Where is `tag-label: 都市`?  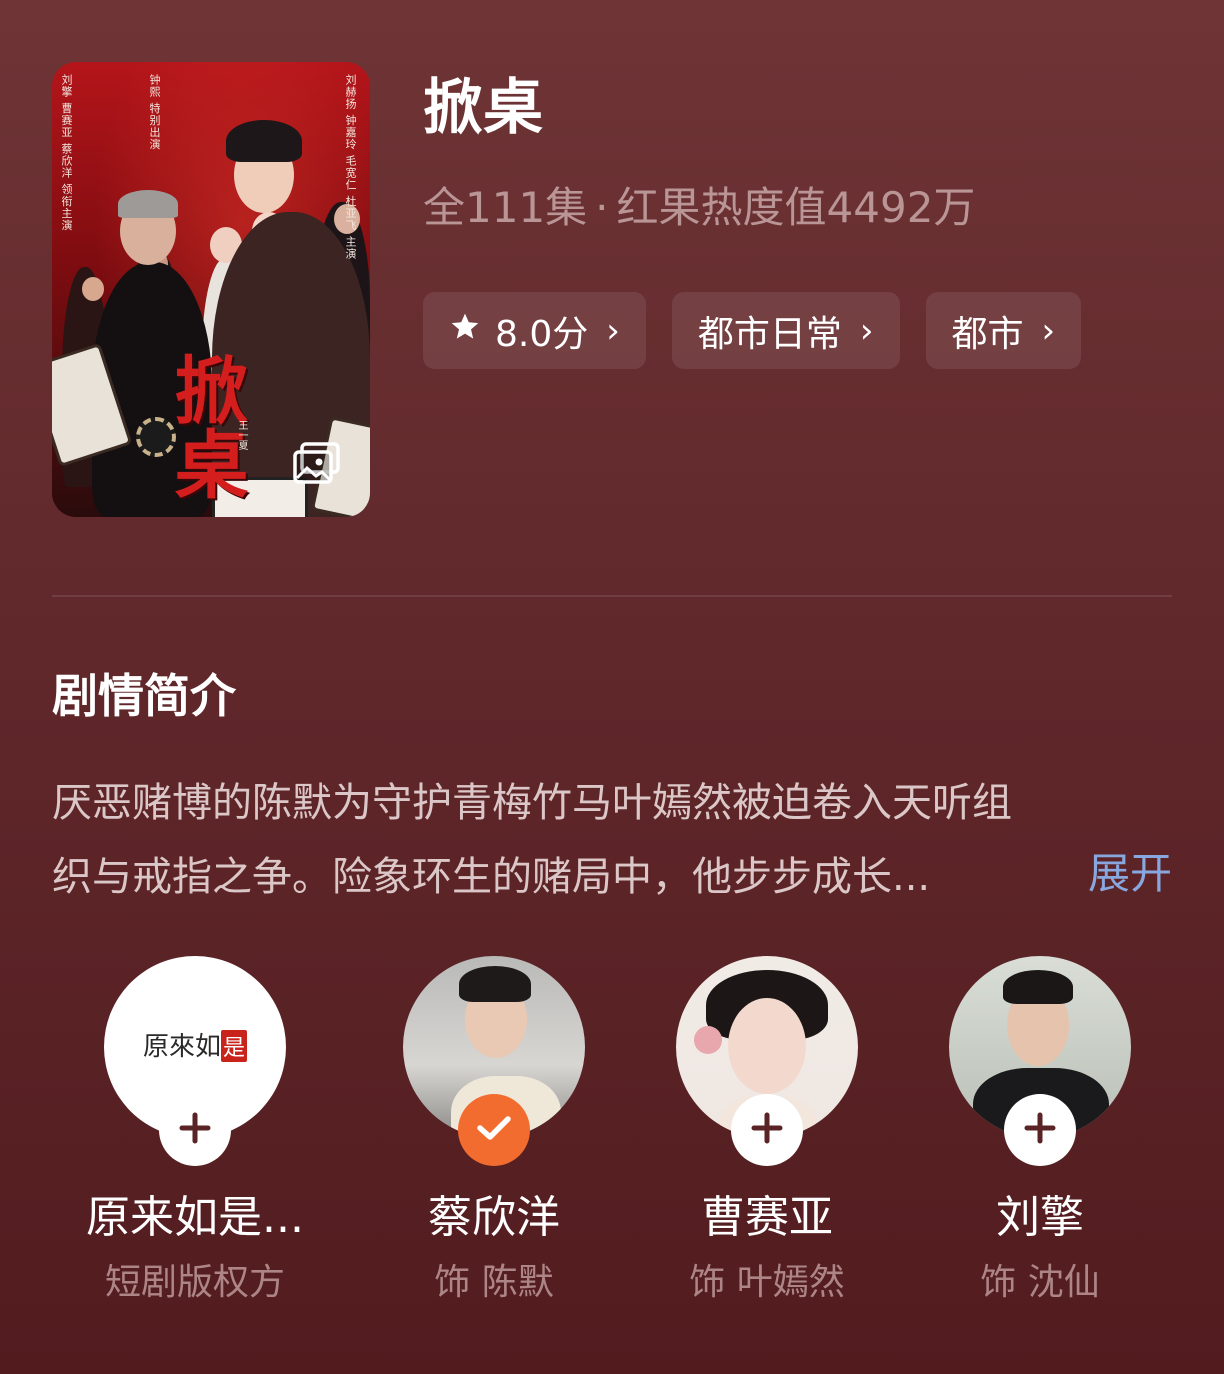
tag-label: 都市 is located at coordinates (987, 334).